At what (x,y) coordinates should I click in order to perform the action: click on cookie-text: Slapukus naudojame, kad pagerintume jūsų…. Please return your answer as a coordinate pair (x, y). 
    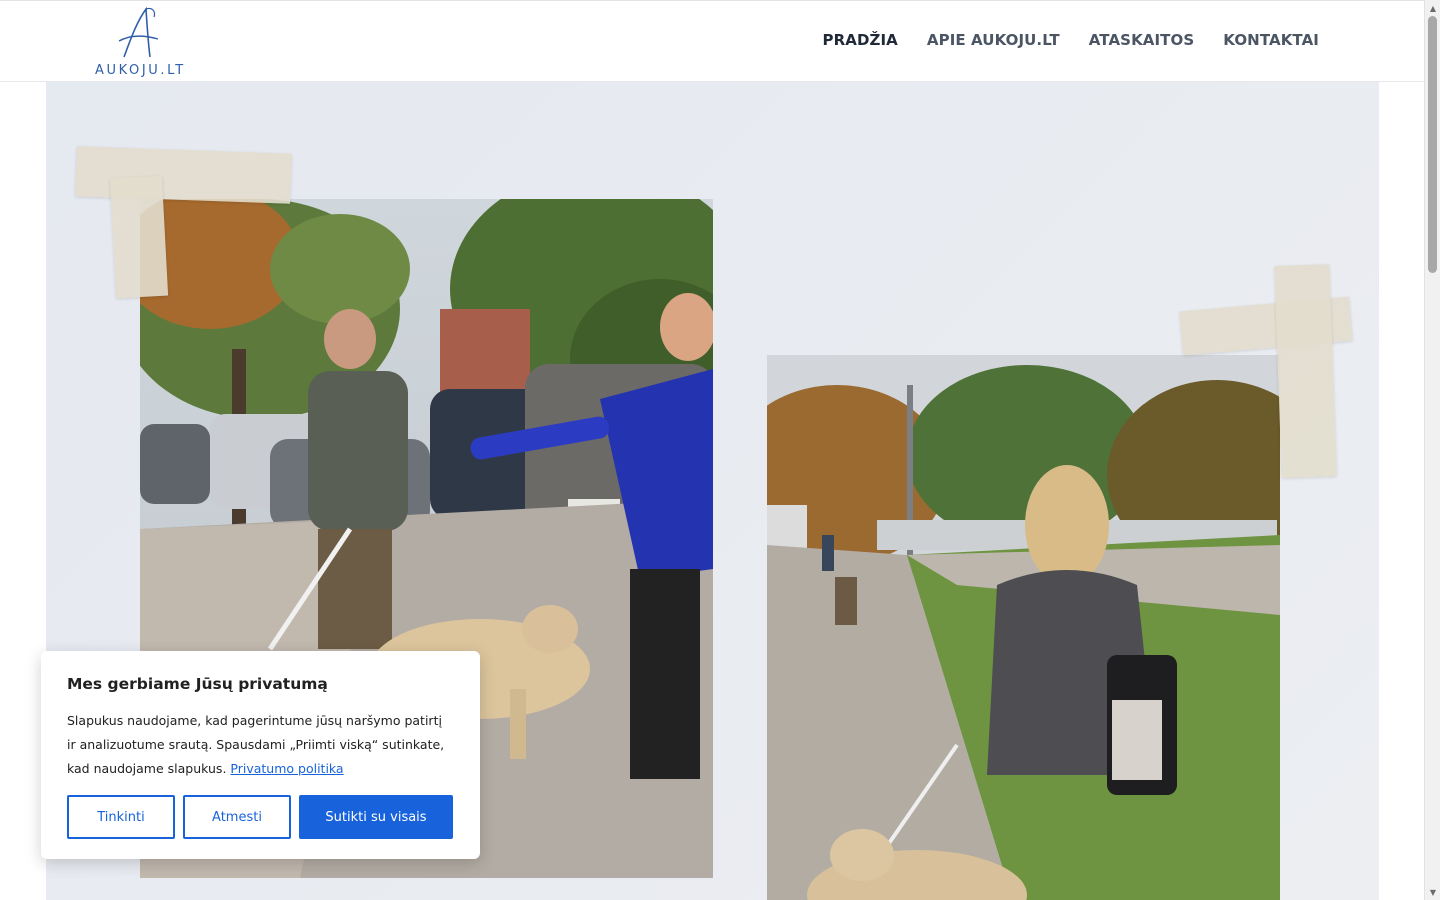
    Looking at the image, I should click on (260, 745).